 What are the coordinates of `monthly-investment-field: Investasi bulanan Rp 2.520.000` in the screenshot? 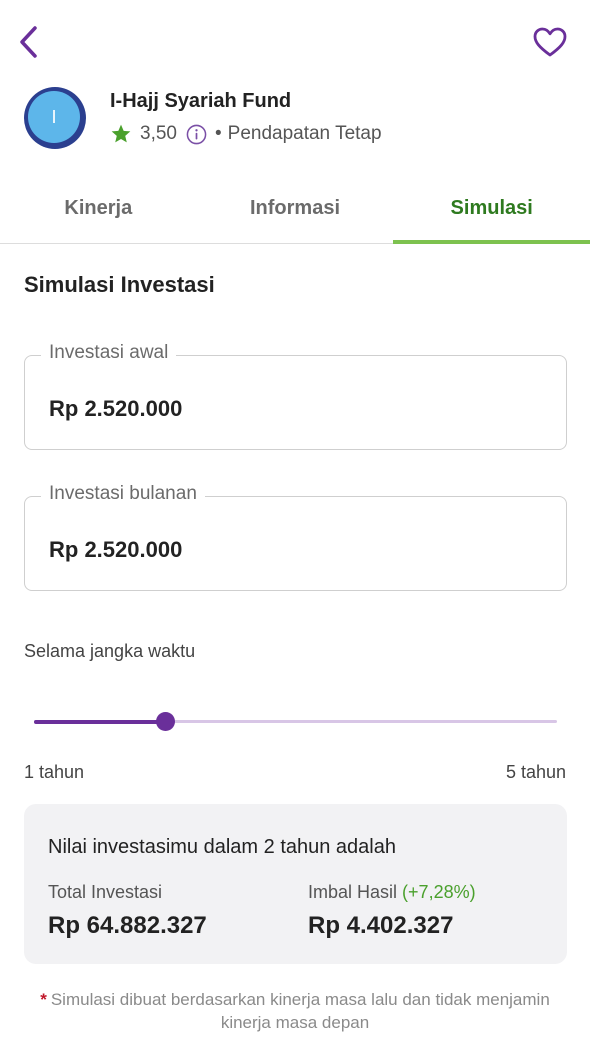 It's located at (295, 537).